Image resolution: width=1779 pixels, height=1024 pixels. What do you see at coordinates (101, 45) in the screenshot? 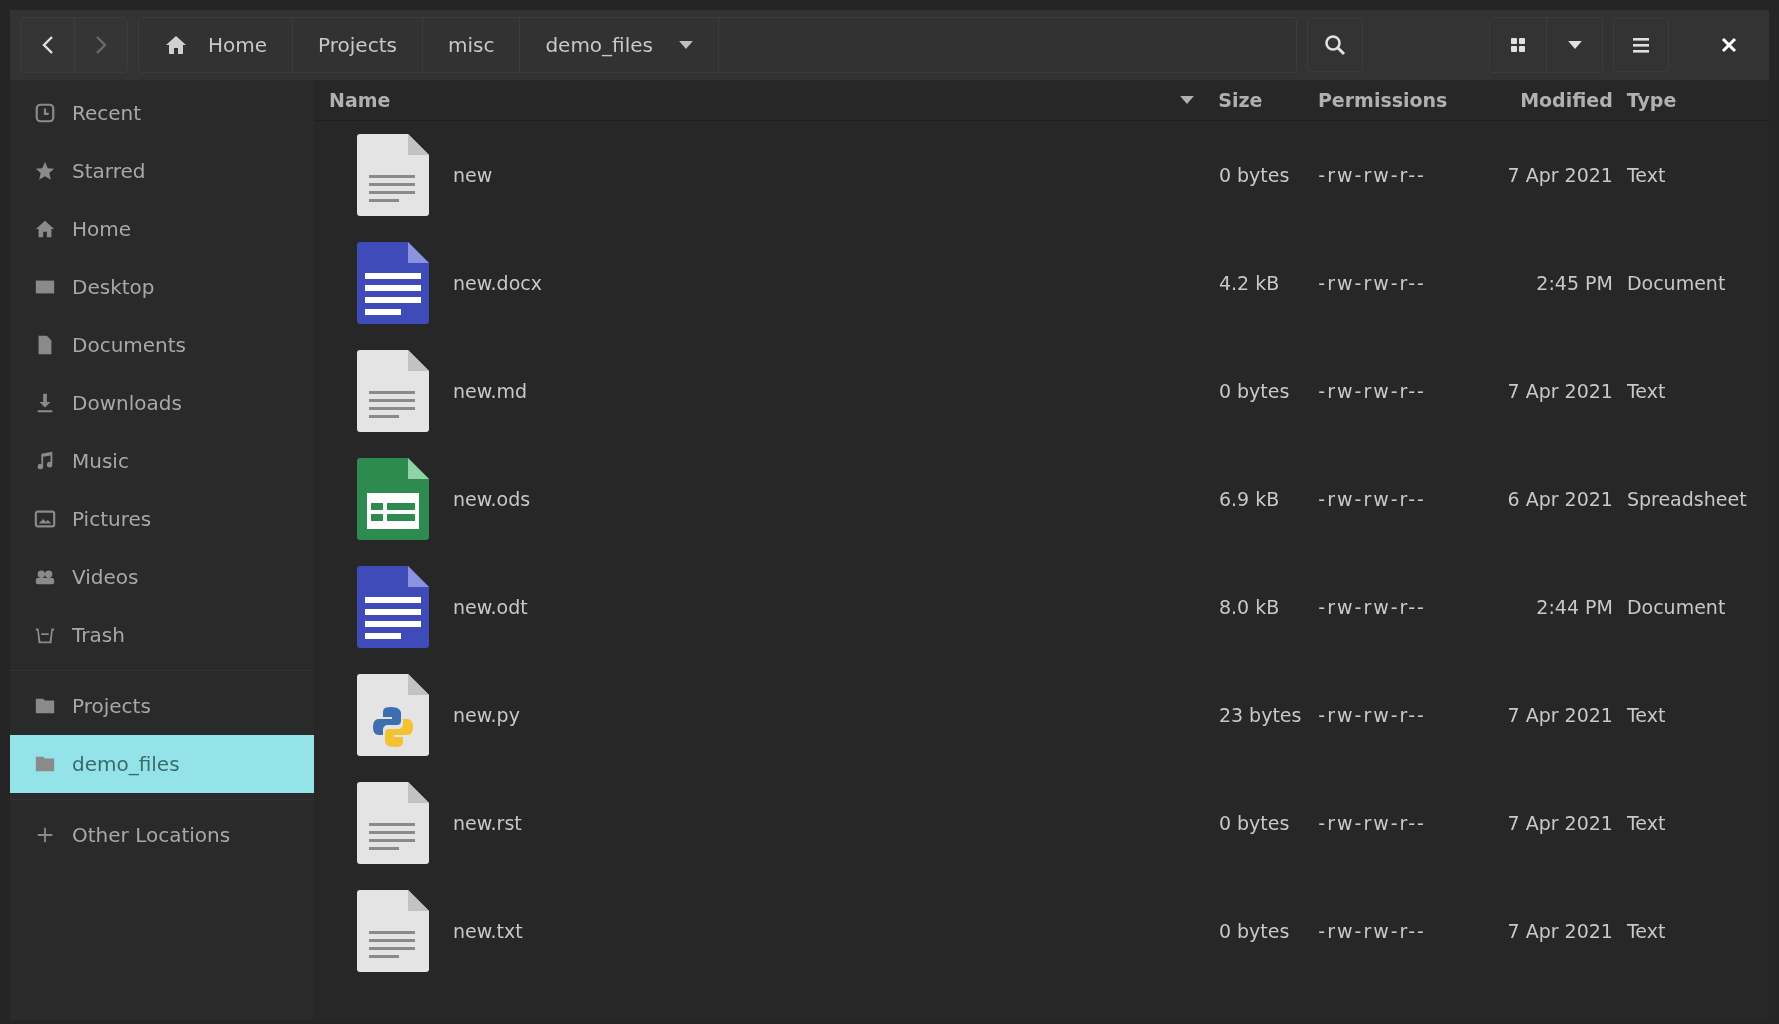
I see `chevron-right-icon` at bounding box center [101, 45].